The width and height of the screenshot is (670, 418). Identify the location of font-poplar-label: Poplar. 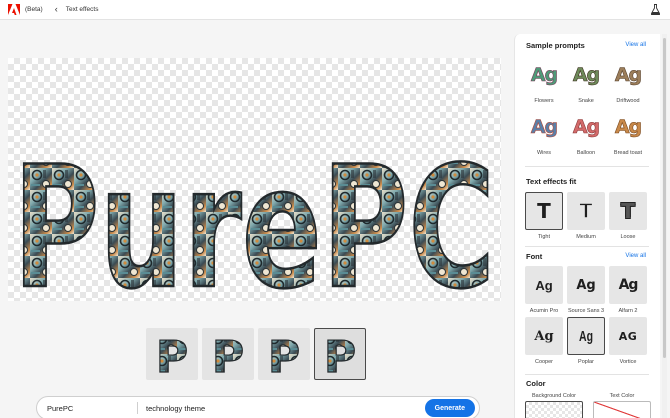
(586, 362).